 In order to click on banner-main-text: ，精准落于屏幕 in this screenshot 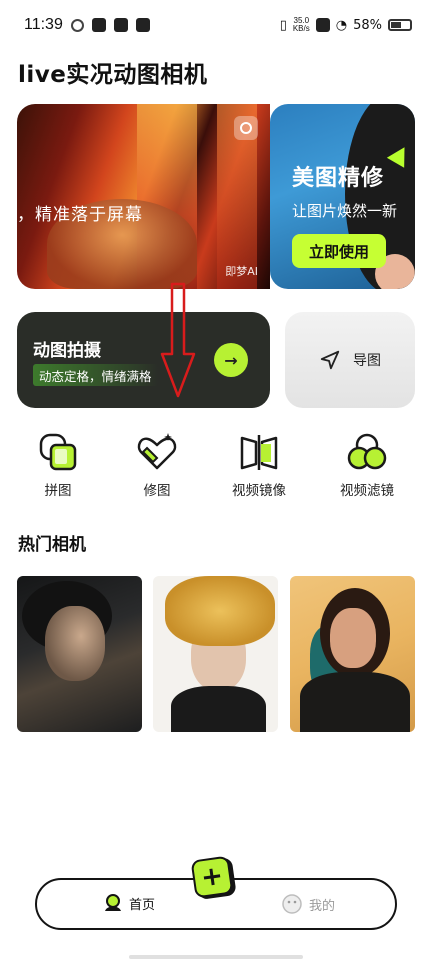, I will do `click(80, 215)`.